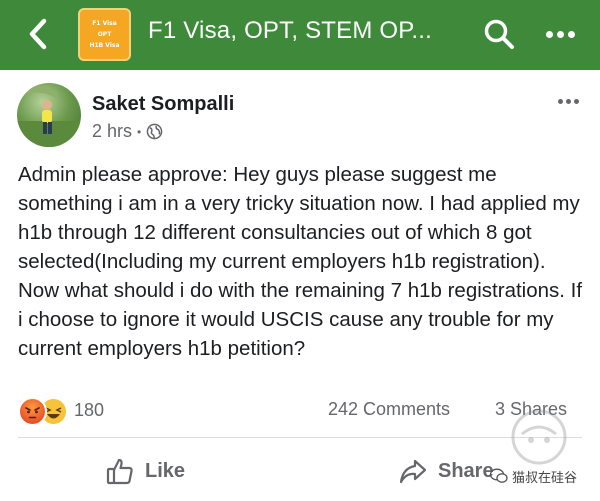 The width and height of the screenshot is (600, 501). I want to click on post-options-button, so click(568, 101).